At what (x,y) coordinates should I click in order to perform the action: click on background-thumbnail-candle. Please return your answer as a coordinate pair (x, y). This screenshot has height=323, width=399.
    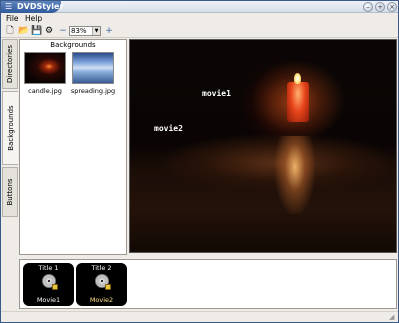
    Looking at the image, I should click on (45, 68).